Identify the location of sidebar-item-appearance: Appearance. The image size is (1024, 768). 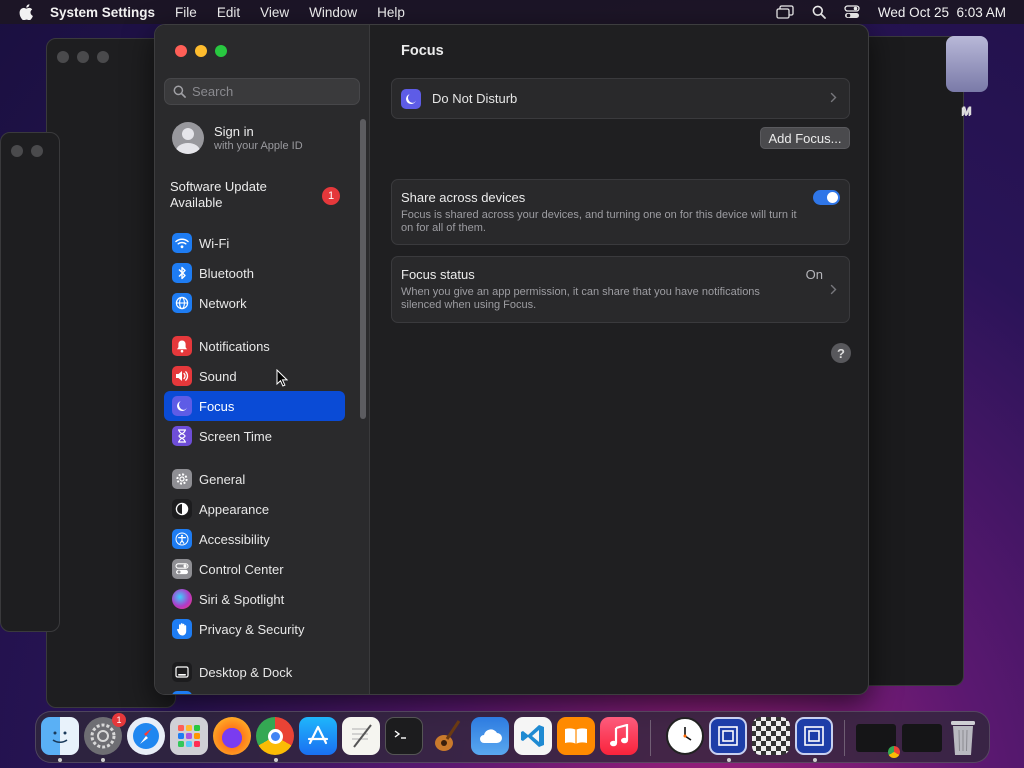
(254, 509).